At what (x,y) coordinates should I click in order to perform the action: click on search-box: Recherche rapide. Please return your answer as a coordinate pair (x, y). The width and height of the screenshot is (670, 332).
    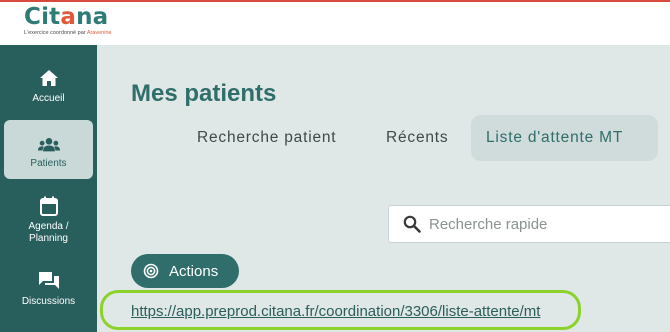
    Looking at the image, I should click on (529, 224).